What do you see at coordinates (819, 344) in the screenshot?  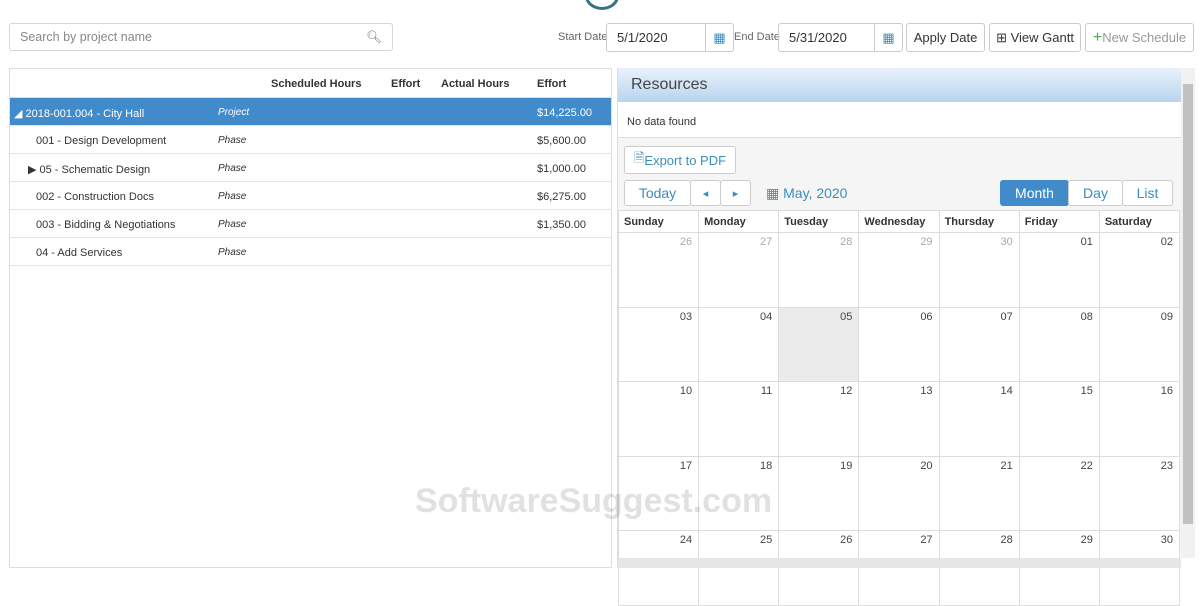 I see `day-cell: 05` at bounding box center [819, 344].